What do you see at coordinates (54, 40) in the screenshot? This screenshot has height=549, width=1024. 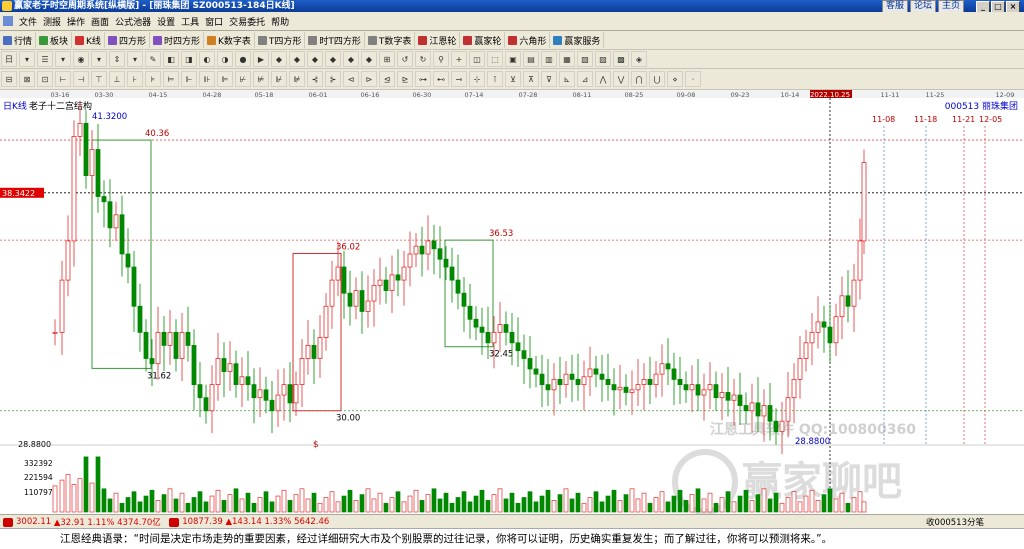 I see `toolbar-btn-1: 板块` at bounding box center [54, 40].